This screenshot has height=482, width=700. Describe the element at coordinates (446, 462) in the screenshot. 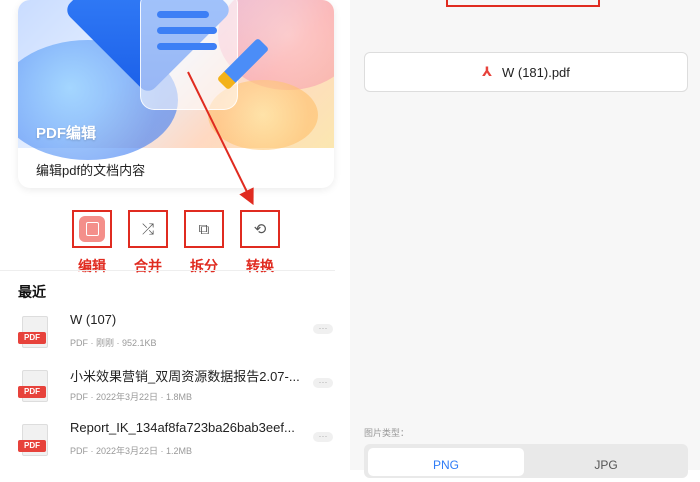

I see `format-option-png: PNG` at that location.